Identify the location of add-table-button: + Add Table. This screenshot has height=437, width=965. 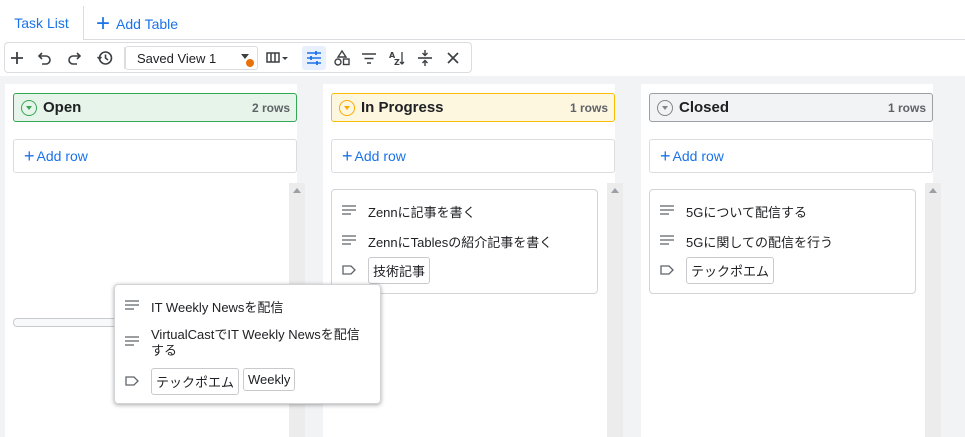
(137, 23).